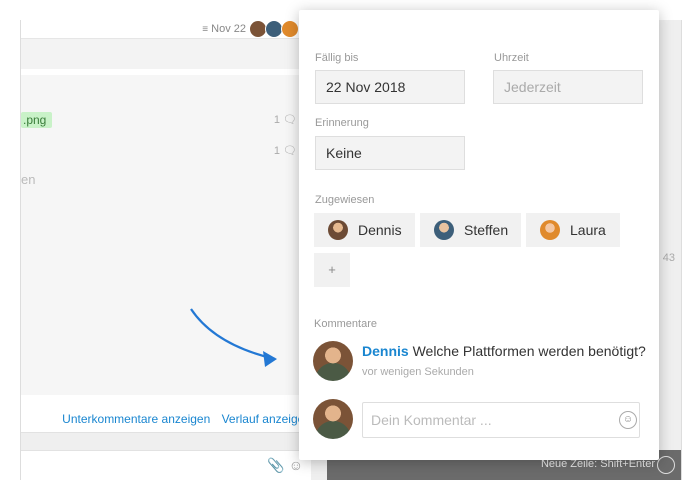  I want to click on comment-input, so click(501, 420).